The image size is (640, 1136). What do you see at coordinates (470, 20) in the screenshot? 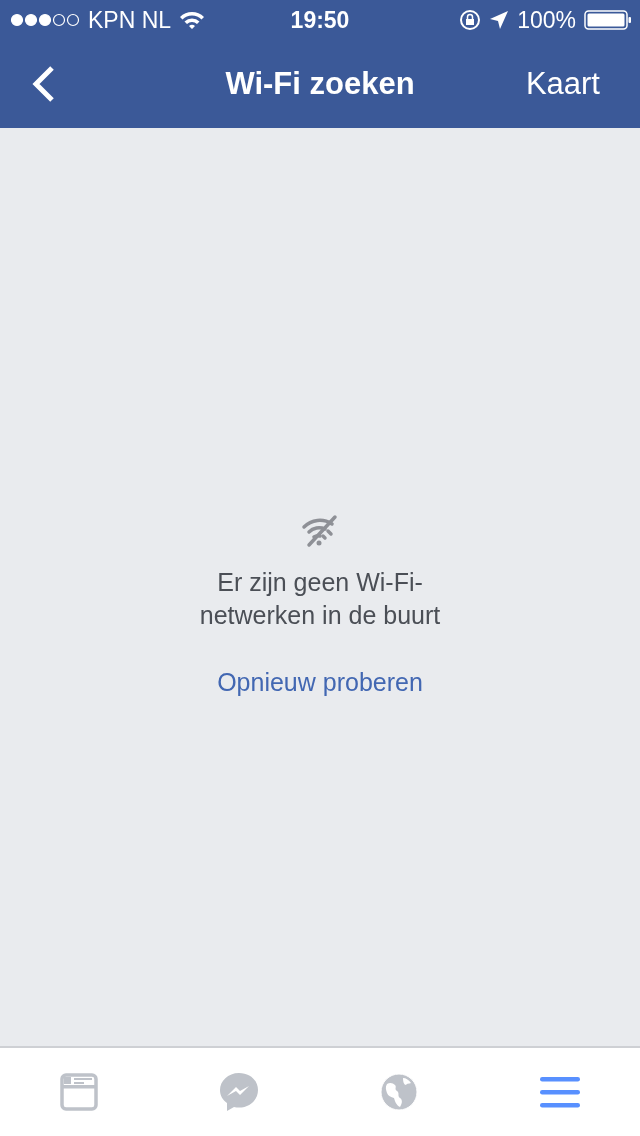
I see `rotation-lock-icon` at bounding box center [470, 20].